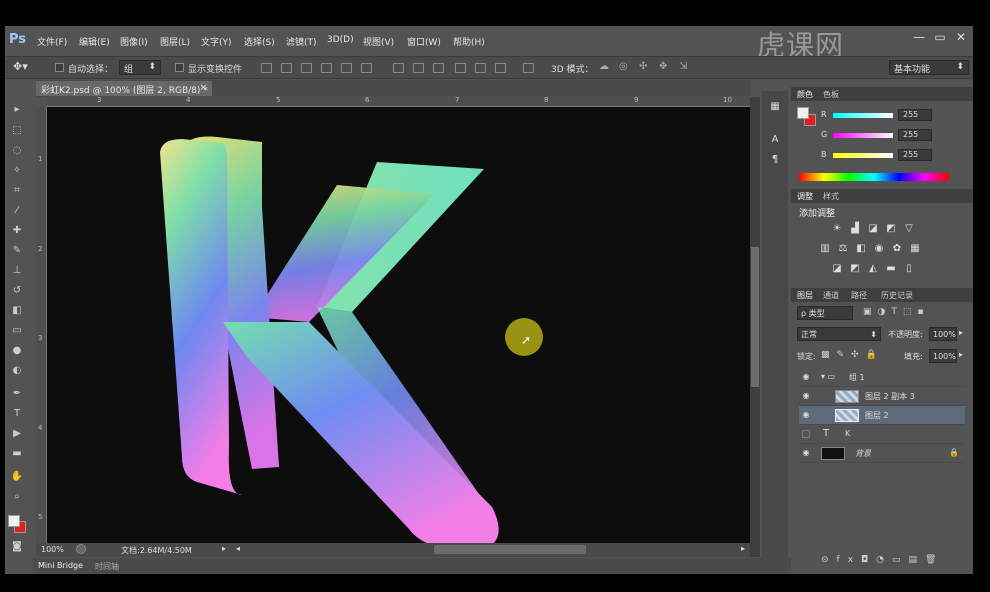  I want to click on channel-mixer-icon: ✿, so click(897, 248).